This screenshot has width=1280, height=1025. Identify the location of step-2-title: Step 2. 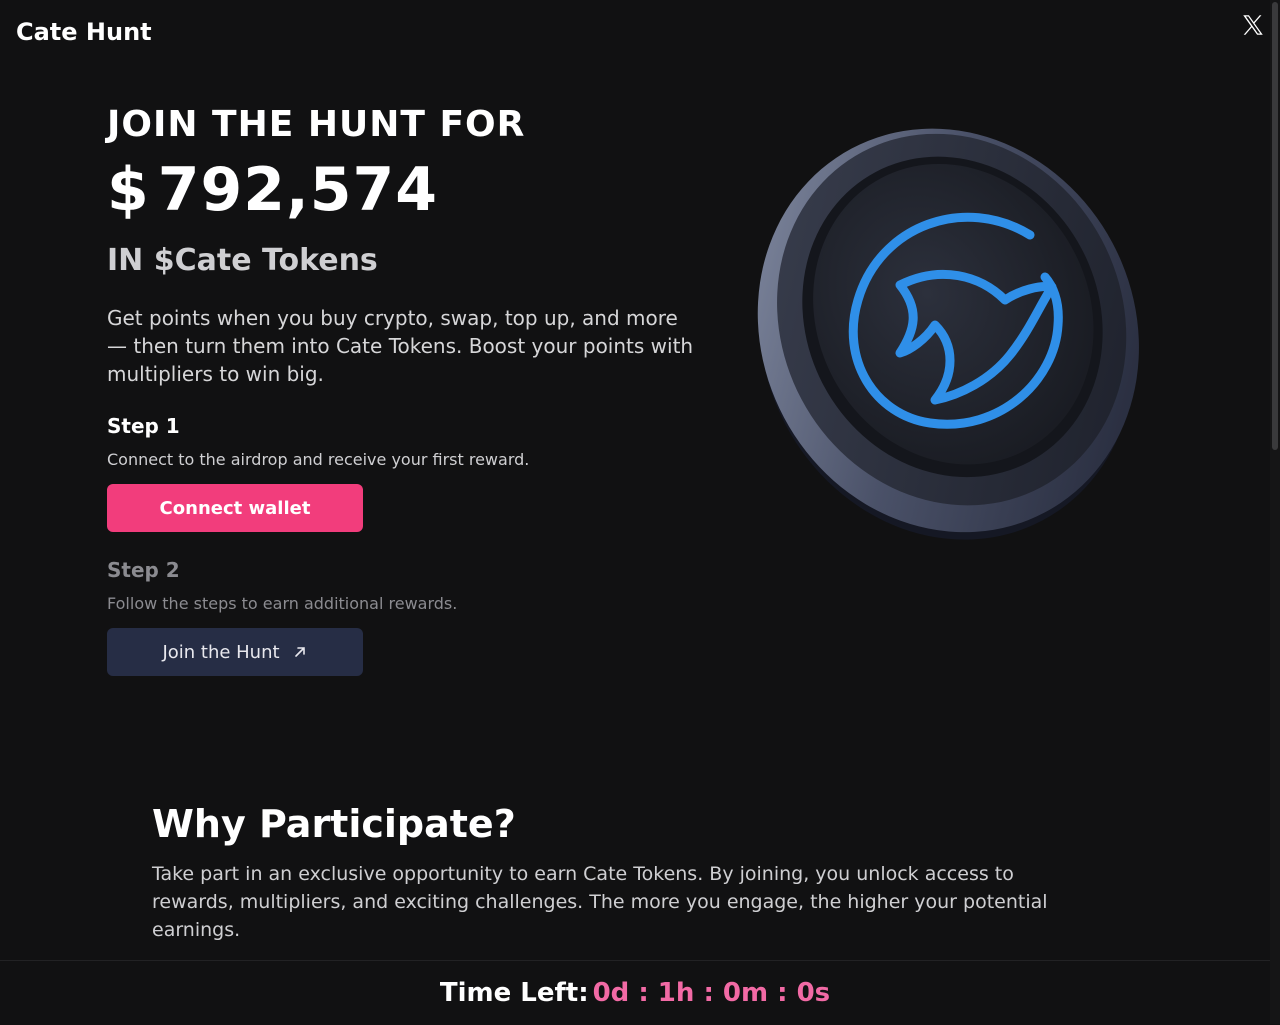
(143, 570).